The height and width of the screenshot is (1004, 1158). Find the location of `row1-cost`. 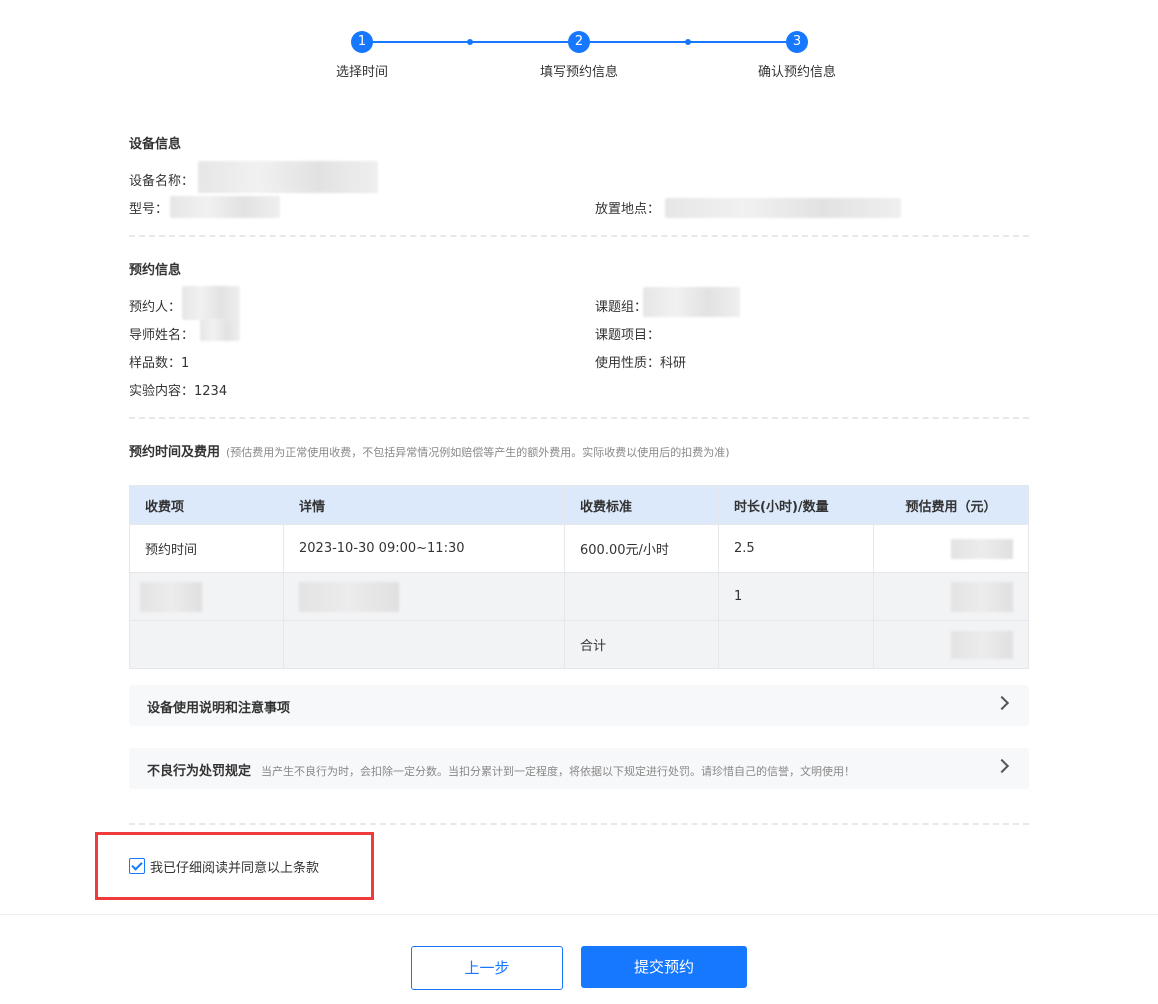

row1-cost is located at coordinates (951, 548).